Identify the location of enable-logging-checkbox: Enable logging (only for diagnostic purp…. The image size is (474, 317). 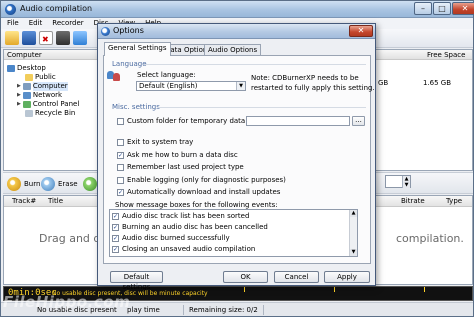
(201, 180).